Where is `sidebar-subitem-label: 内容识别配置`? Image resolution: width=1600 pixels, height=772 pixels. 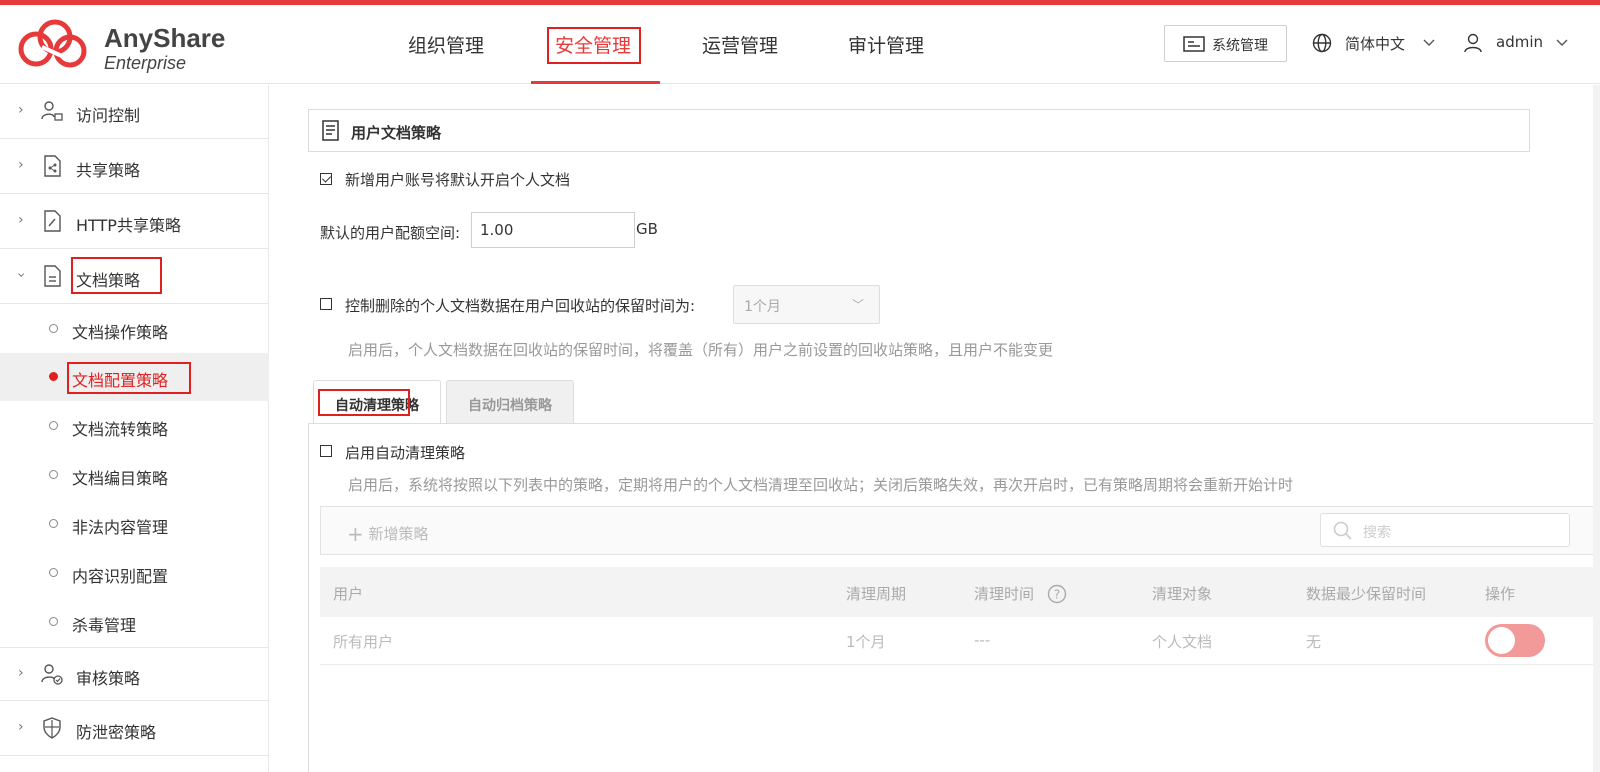 sidebar-subitem-label: 内容识别配置 is located at coordinates (120, 576).